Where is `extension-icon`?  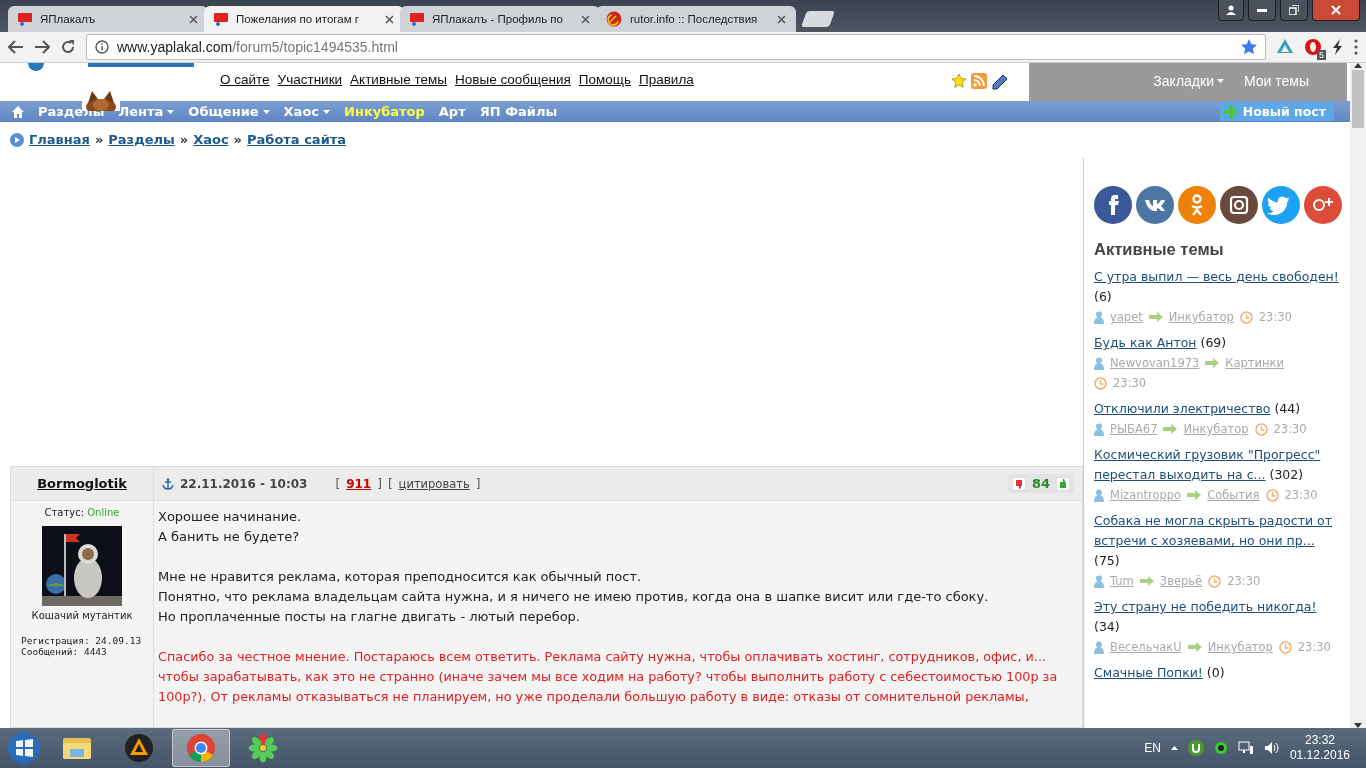 extension-icon is located at coordinates (1285, 47).